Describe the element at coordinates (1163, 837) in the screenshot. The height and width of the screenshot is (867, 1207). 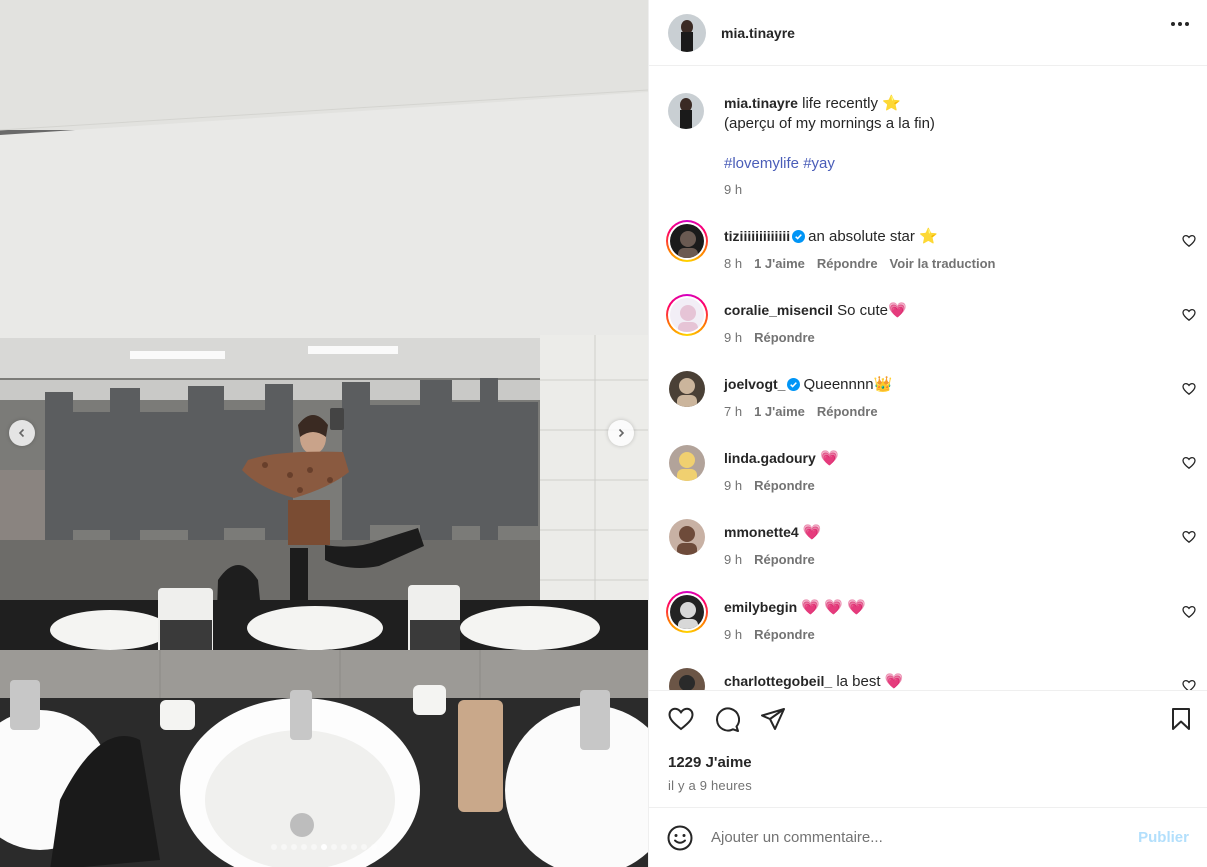
I see `publish-button: Publier` at that location.